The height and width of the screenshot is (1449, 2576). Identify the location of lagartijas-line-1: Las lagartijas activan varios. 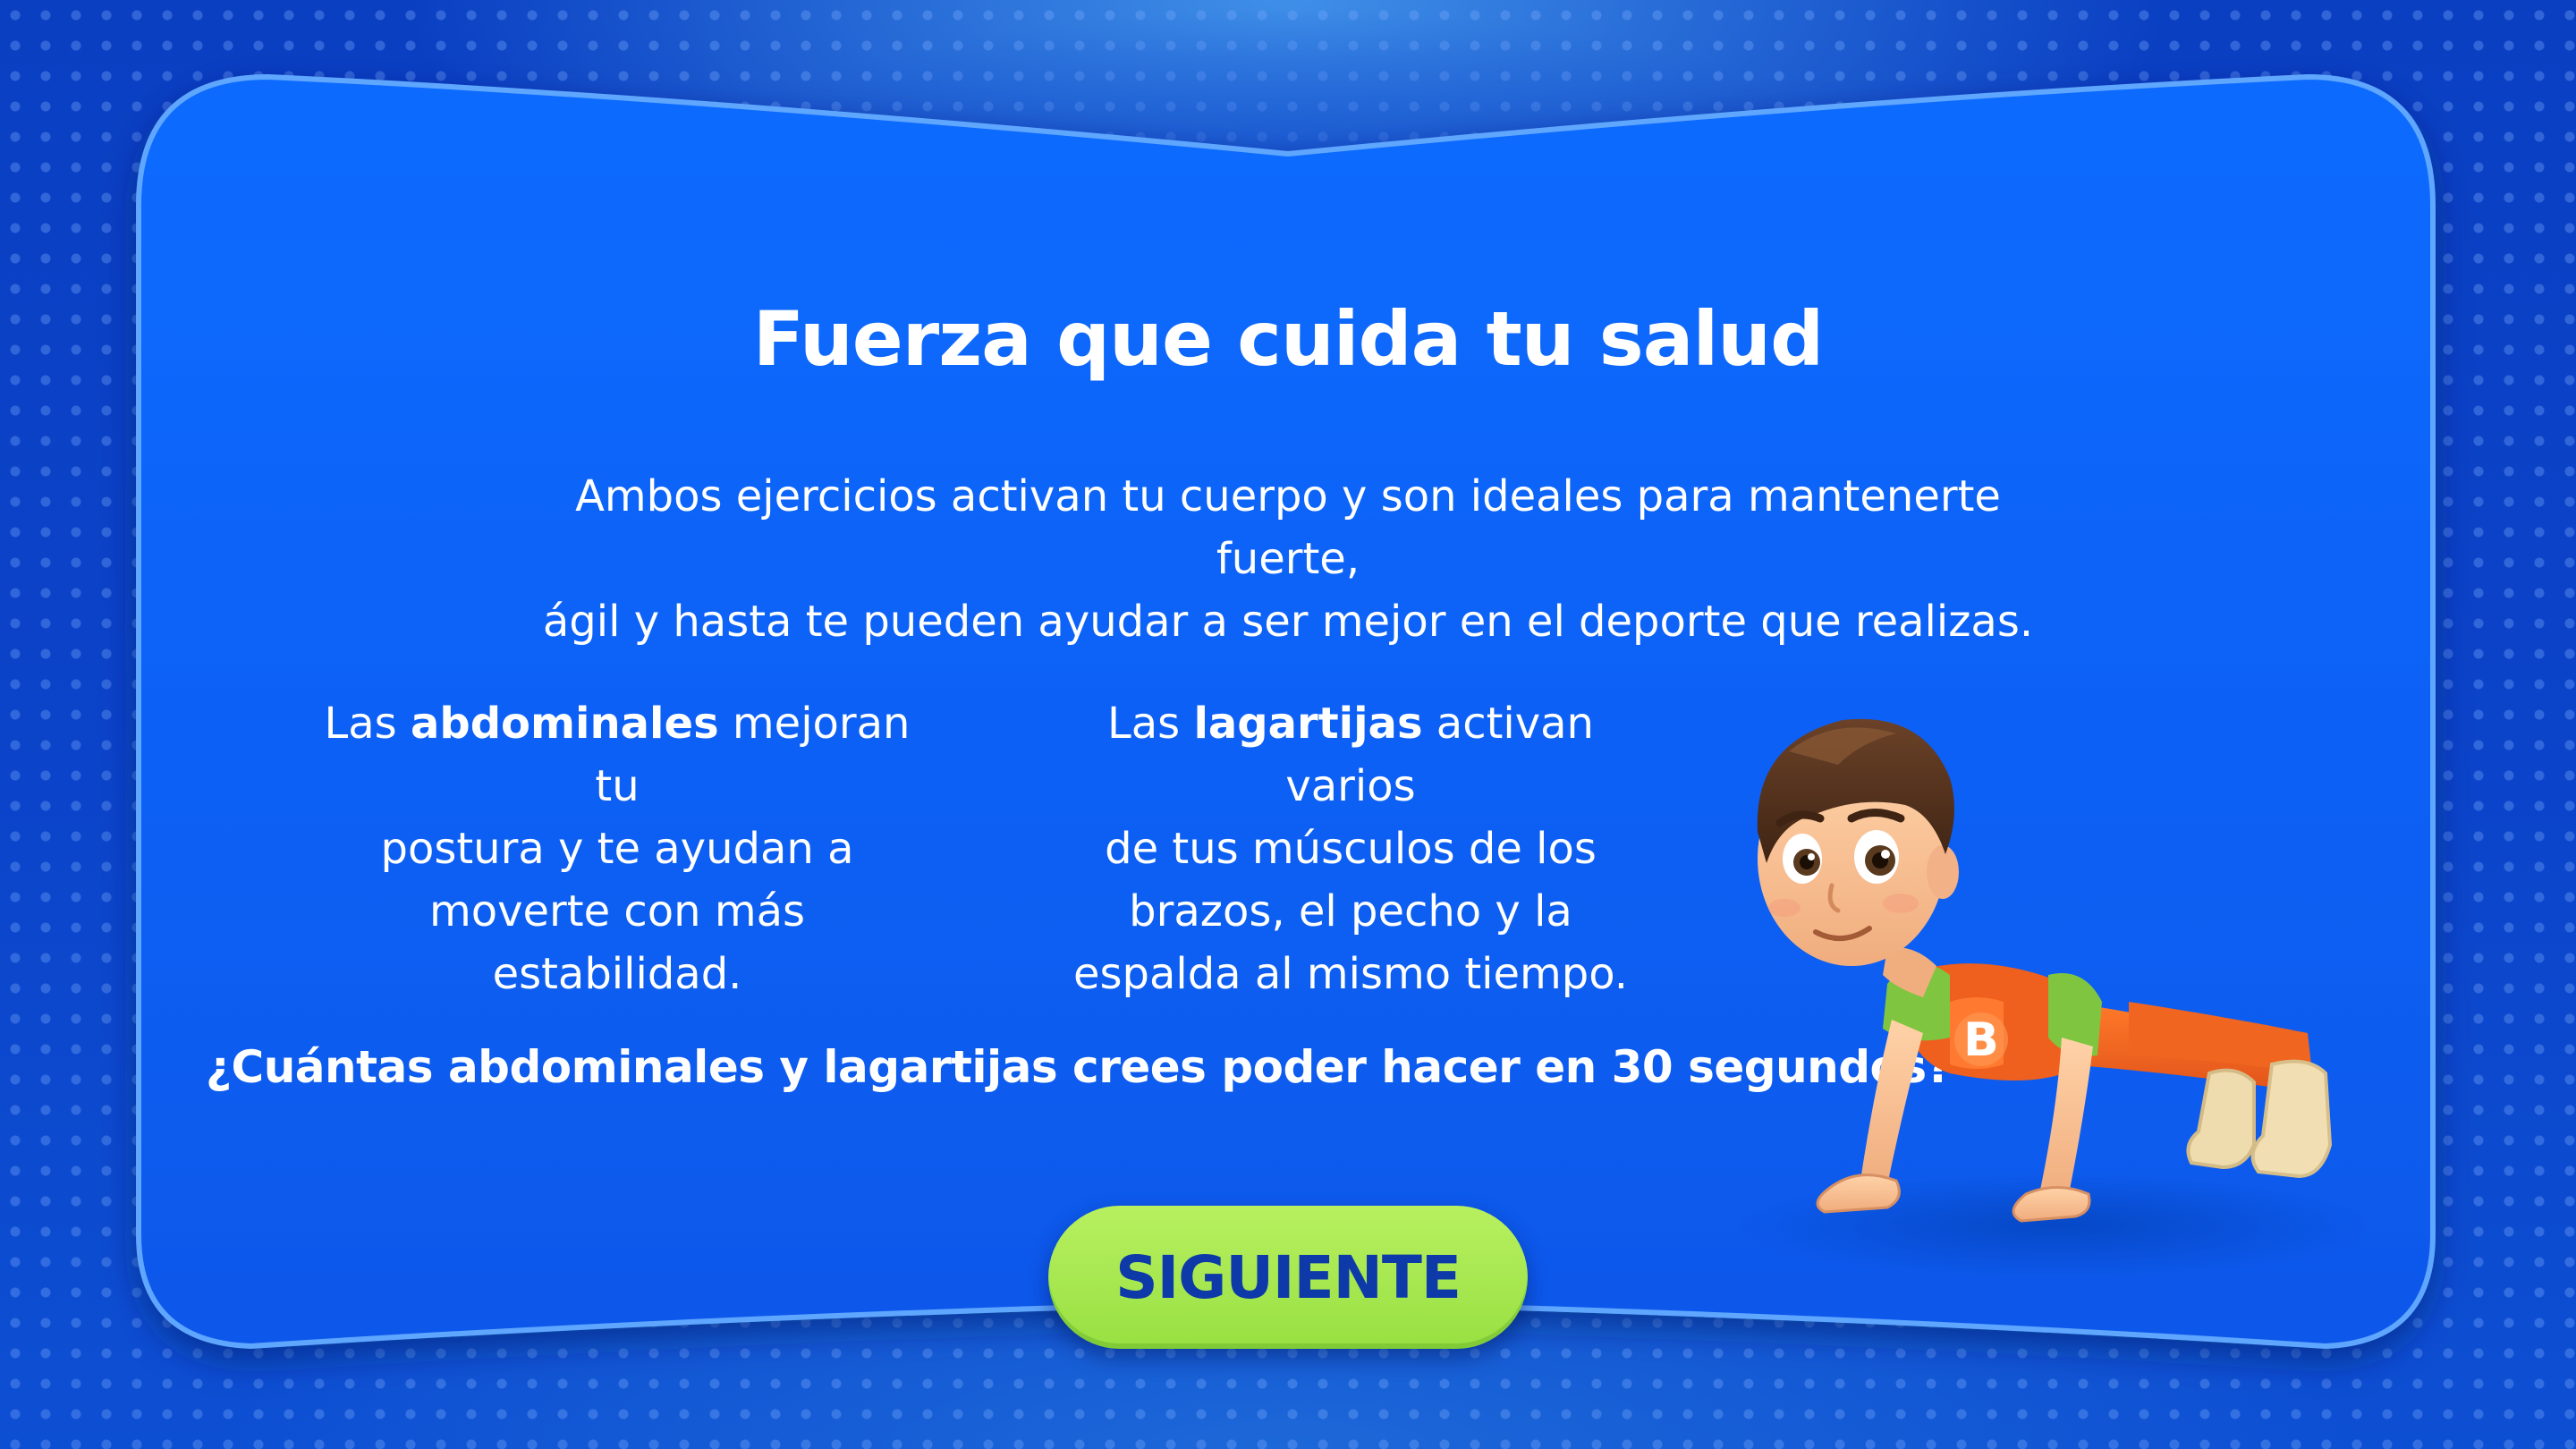
(1350, 755).